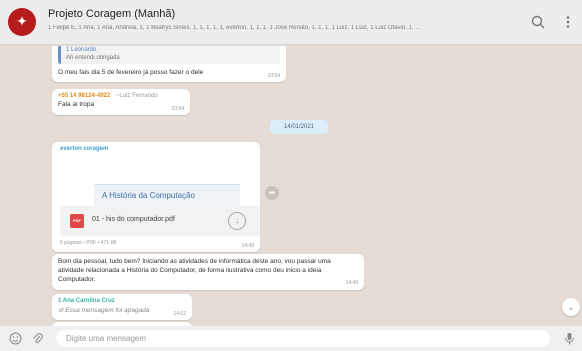  I want to click on group-logo-icon: ✦, so click(22, 22).